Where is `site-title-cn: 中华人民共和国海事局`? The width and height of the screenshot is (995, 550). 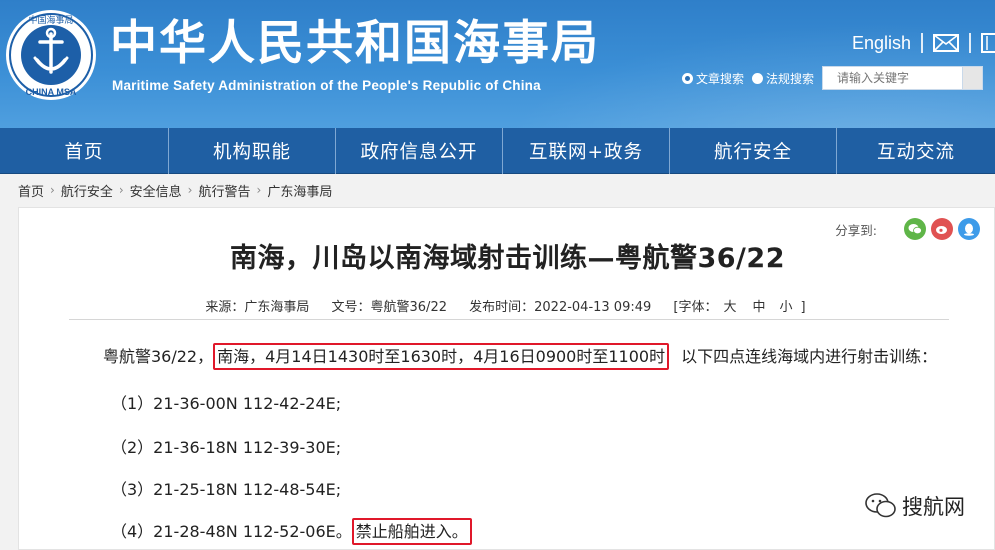
site-title-cn: 中华人民共和国海事局 is located at coordinates (355, 43).